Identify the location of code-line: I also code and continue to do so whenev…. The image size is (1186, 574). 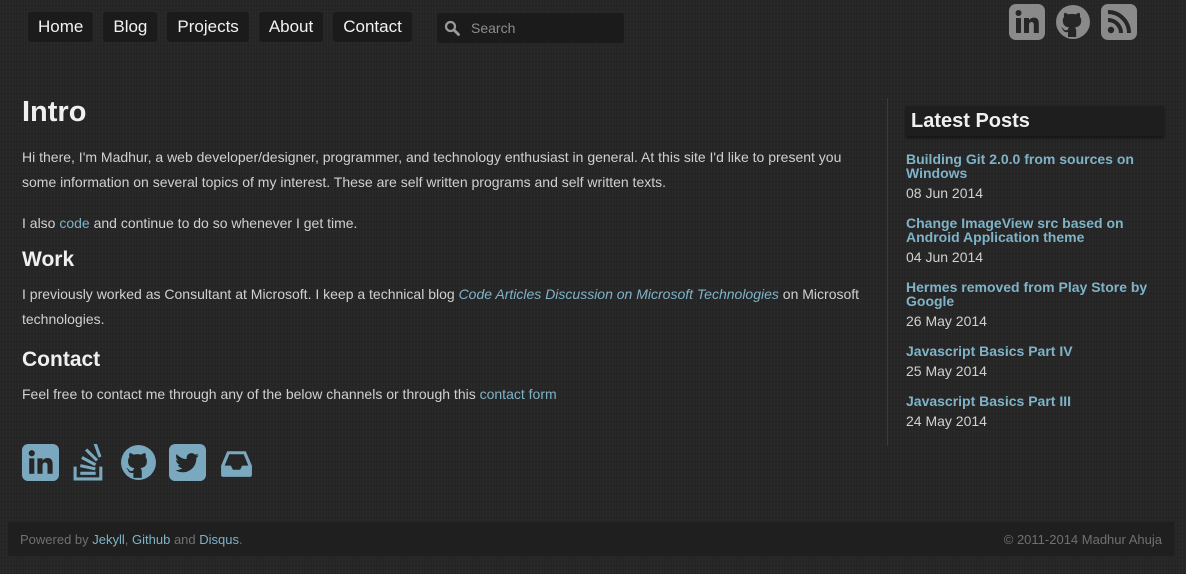
(447, 223).